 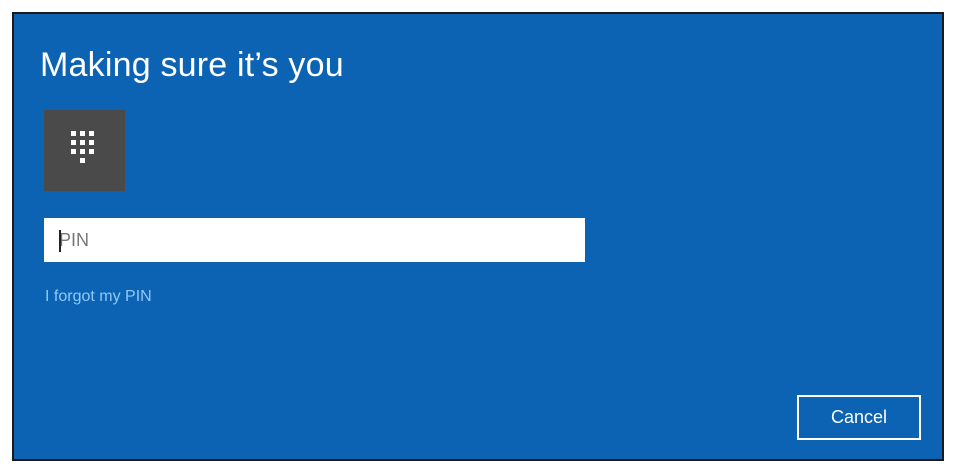 What do you see at coordinates (859, 417) in the screenshot?
I see `cancel-button: Cancel` at bounding box center [859, 417].